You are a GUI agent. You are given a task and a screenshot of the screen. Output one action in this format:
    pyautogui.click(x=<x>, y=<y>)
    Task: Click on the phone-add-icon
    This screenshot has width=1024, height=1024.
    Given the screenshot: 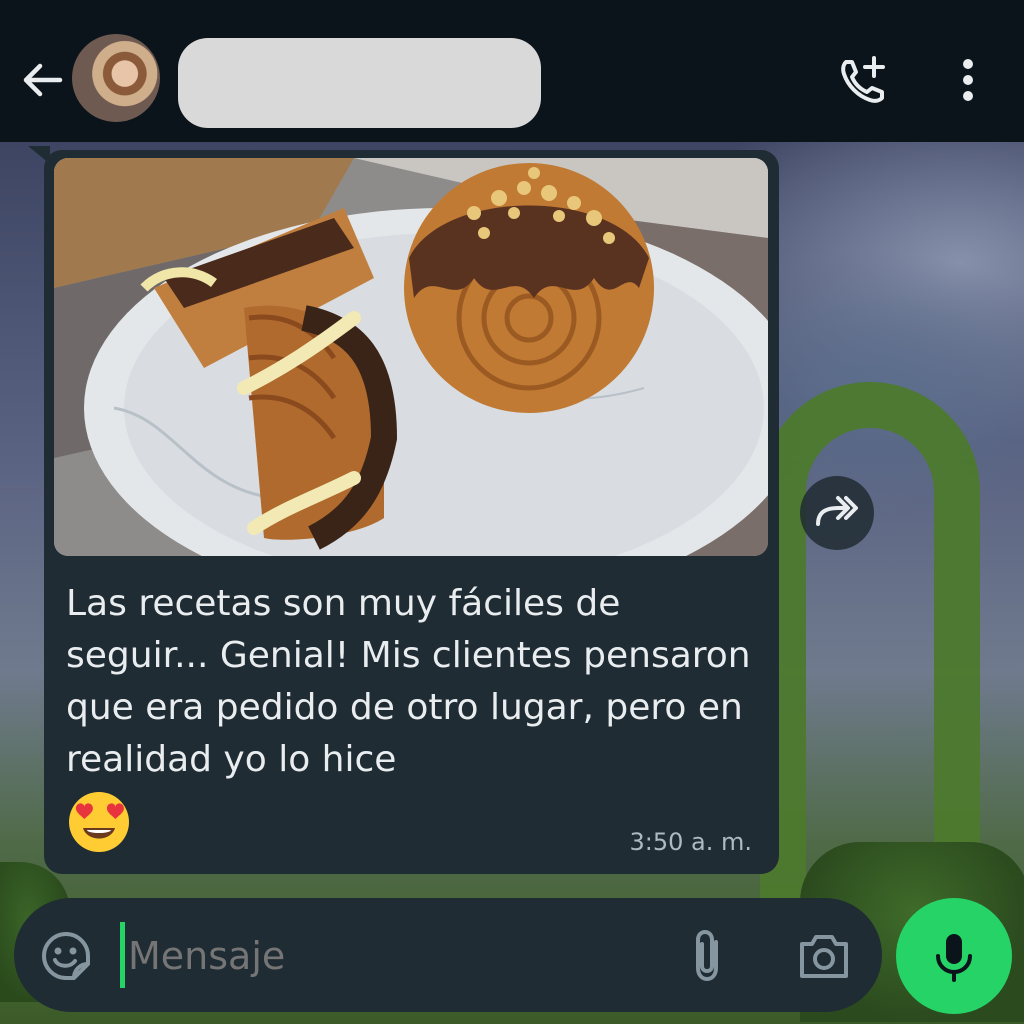 What is the action you would take?
    pyautogui.click(x=863, y=79)
    